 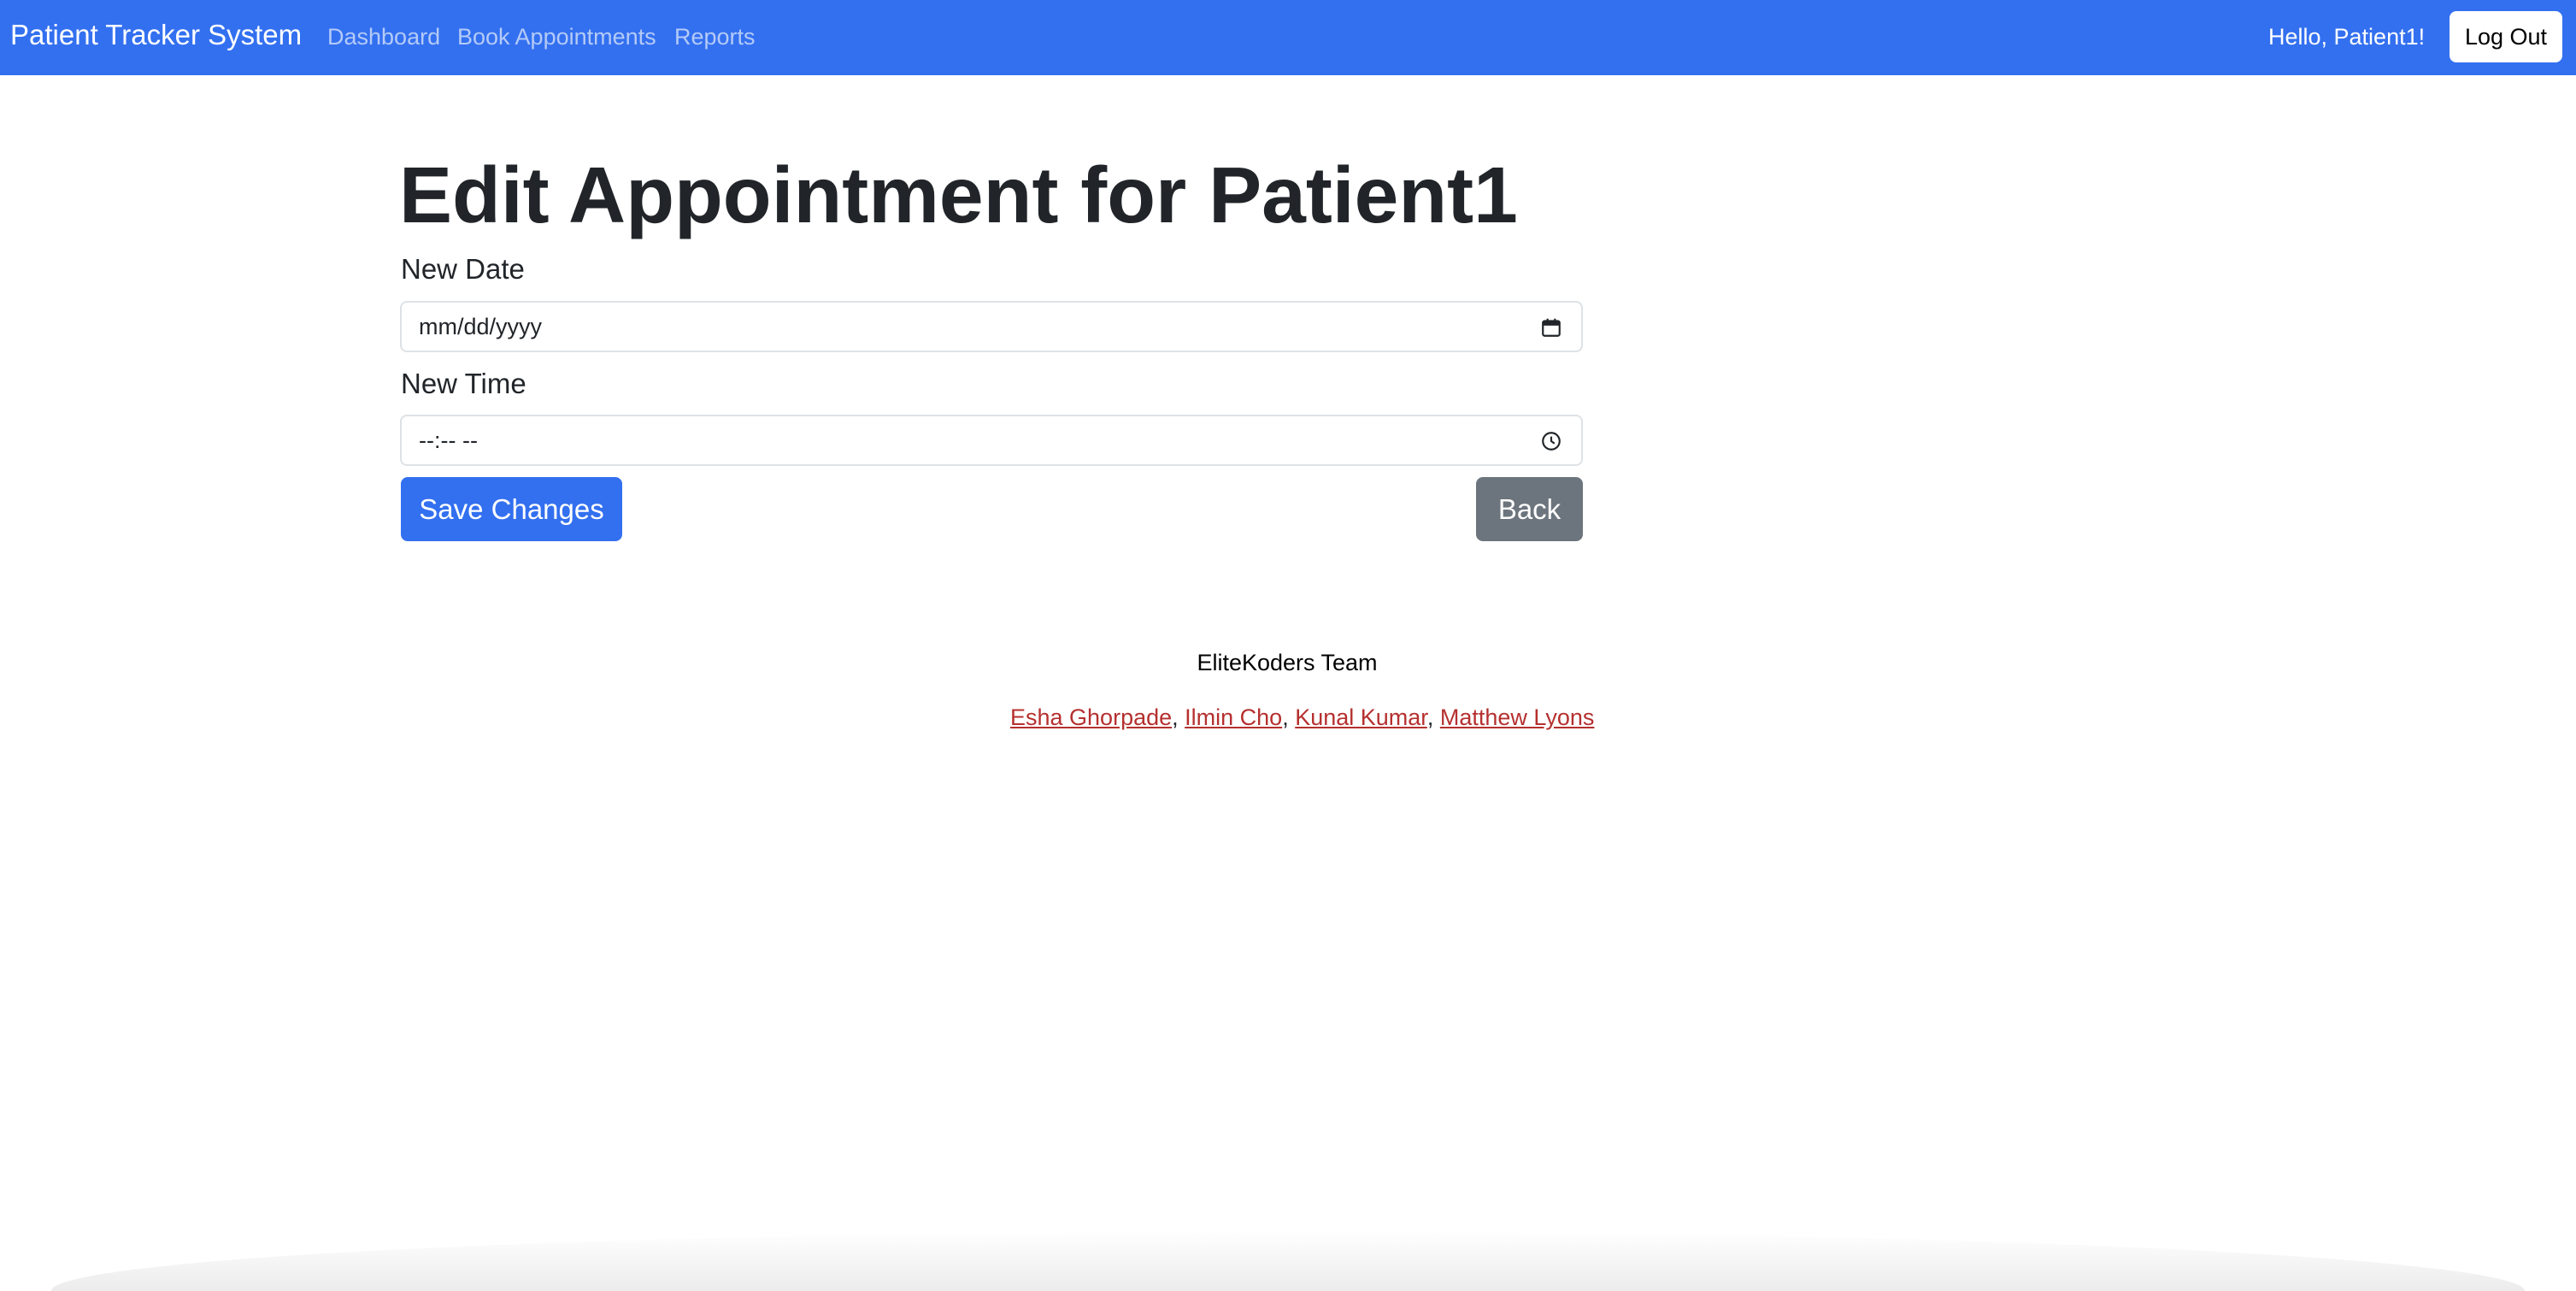 What do you see at coordinates (2347, 37) in the screenshot?
I see `user-greeting: Hello, Patient1!` at bounding box center [2347, 37].